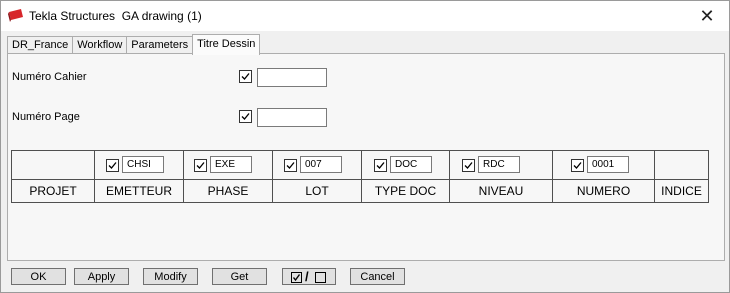  Describe the element at coordinates (292, 117) in the screenshot. I see `numero-page-input` at that location.